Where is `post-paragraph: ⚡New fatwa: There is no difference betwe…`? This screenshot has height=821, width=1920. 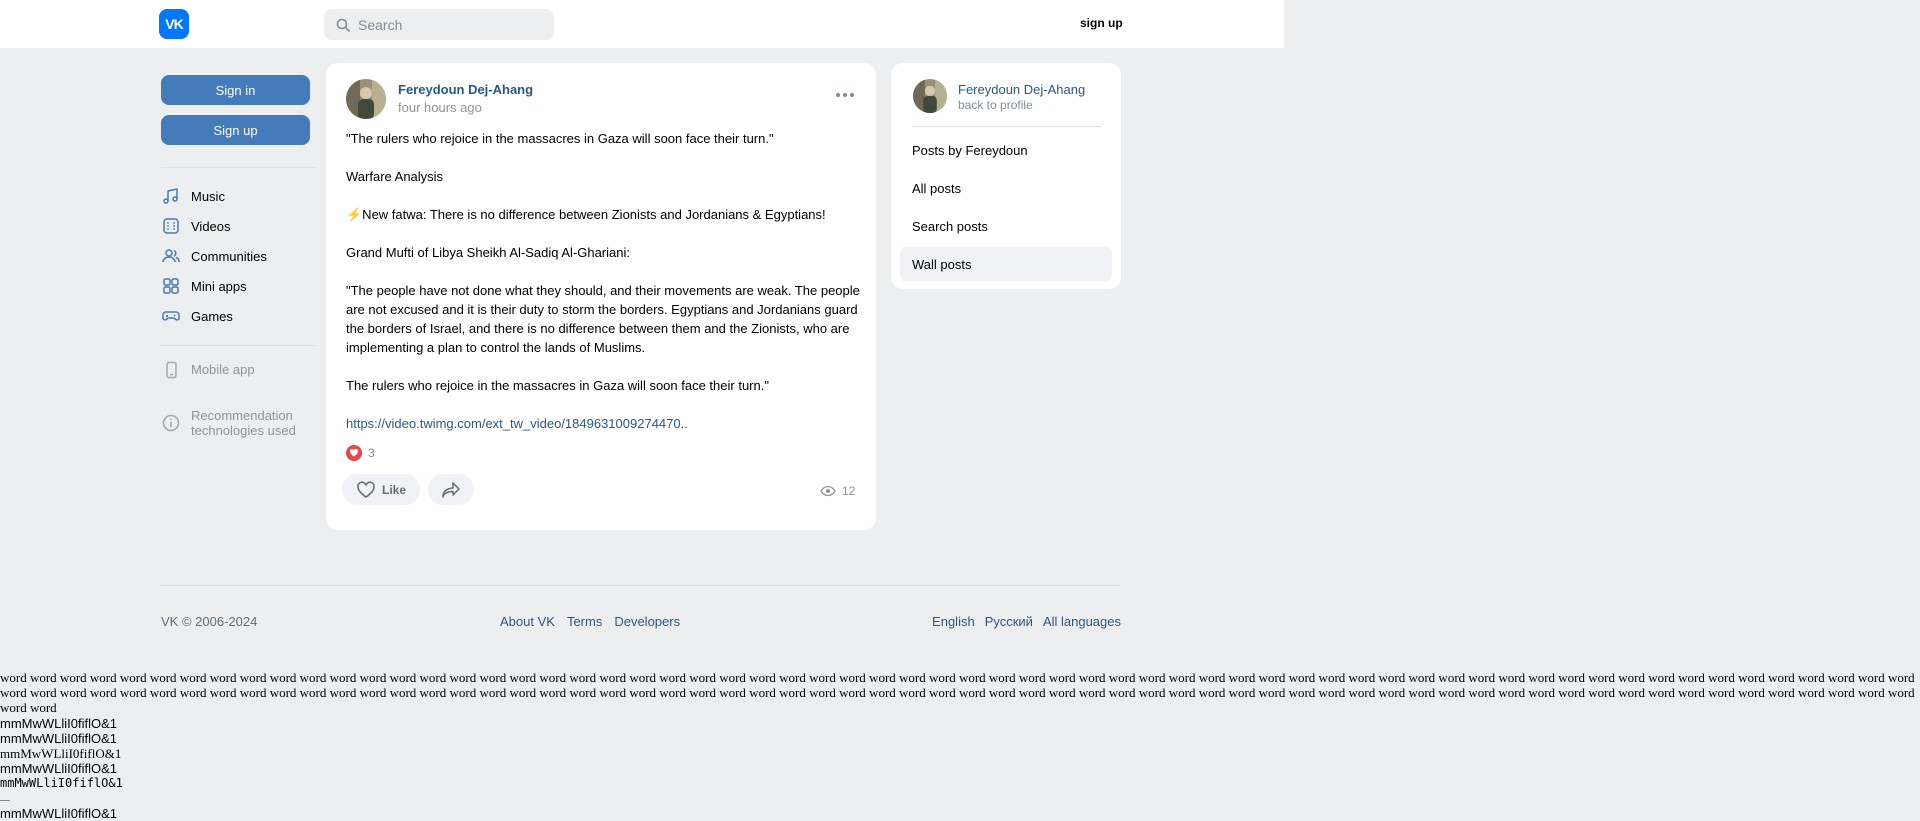
post-paragraph: ⚡New fatwa: There is no difference betwe… is located at coordinates (586, 214).